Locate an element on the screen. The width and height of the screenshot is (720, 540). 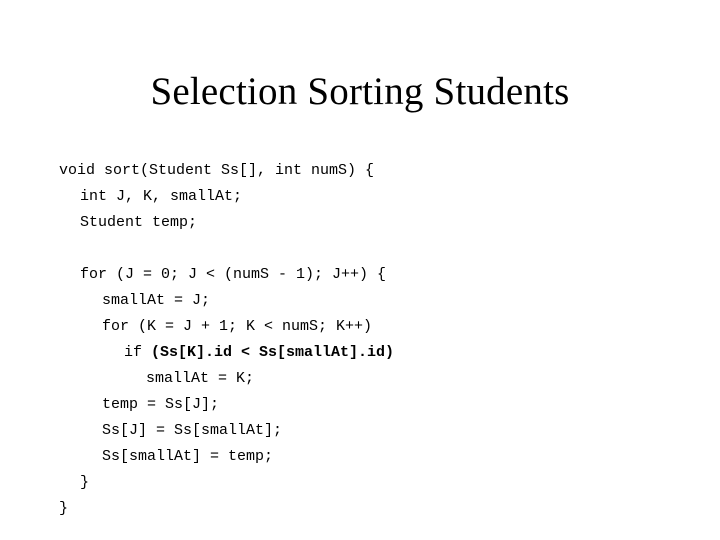
code-line: for (K = J + 1; K < numS; K++) is located at coordinates (226, 327).